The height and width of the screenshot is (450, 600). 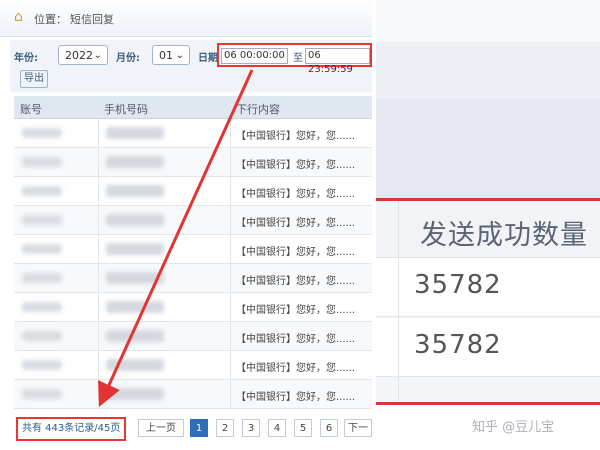 I want to click on page-3-button: 3, so click(x=251, y=428).